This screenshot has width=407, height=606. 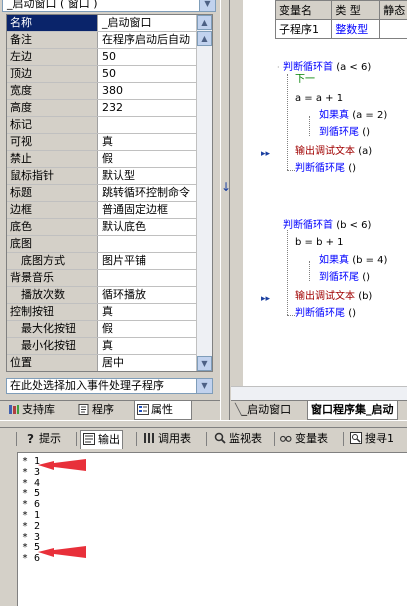 I want to click on variable-table-row: 子程序1 整数型, so click(x=340, y=29).